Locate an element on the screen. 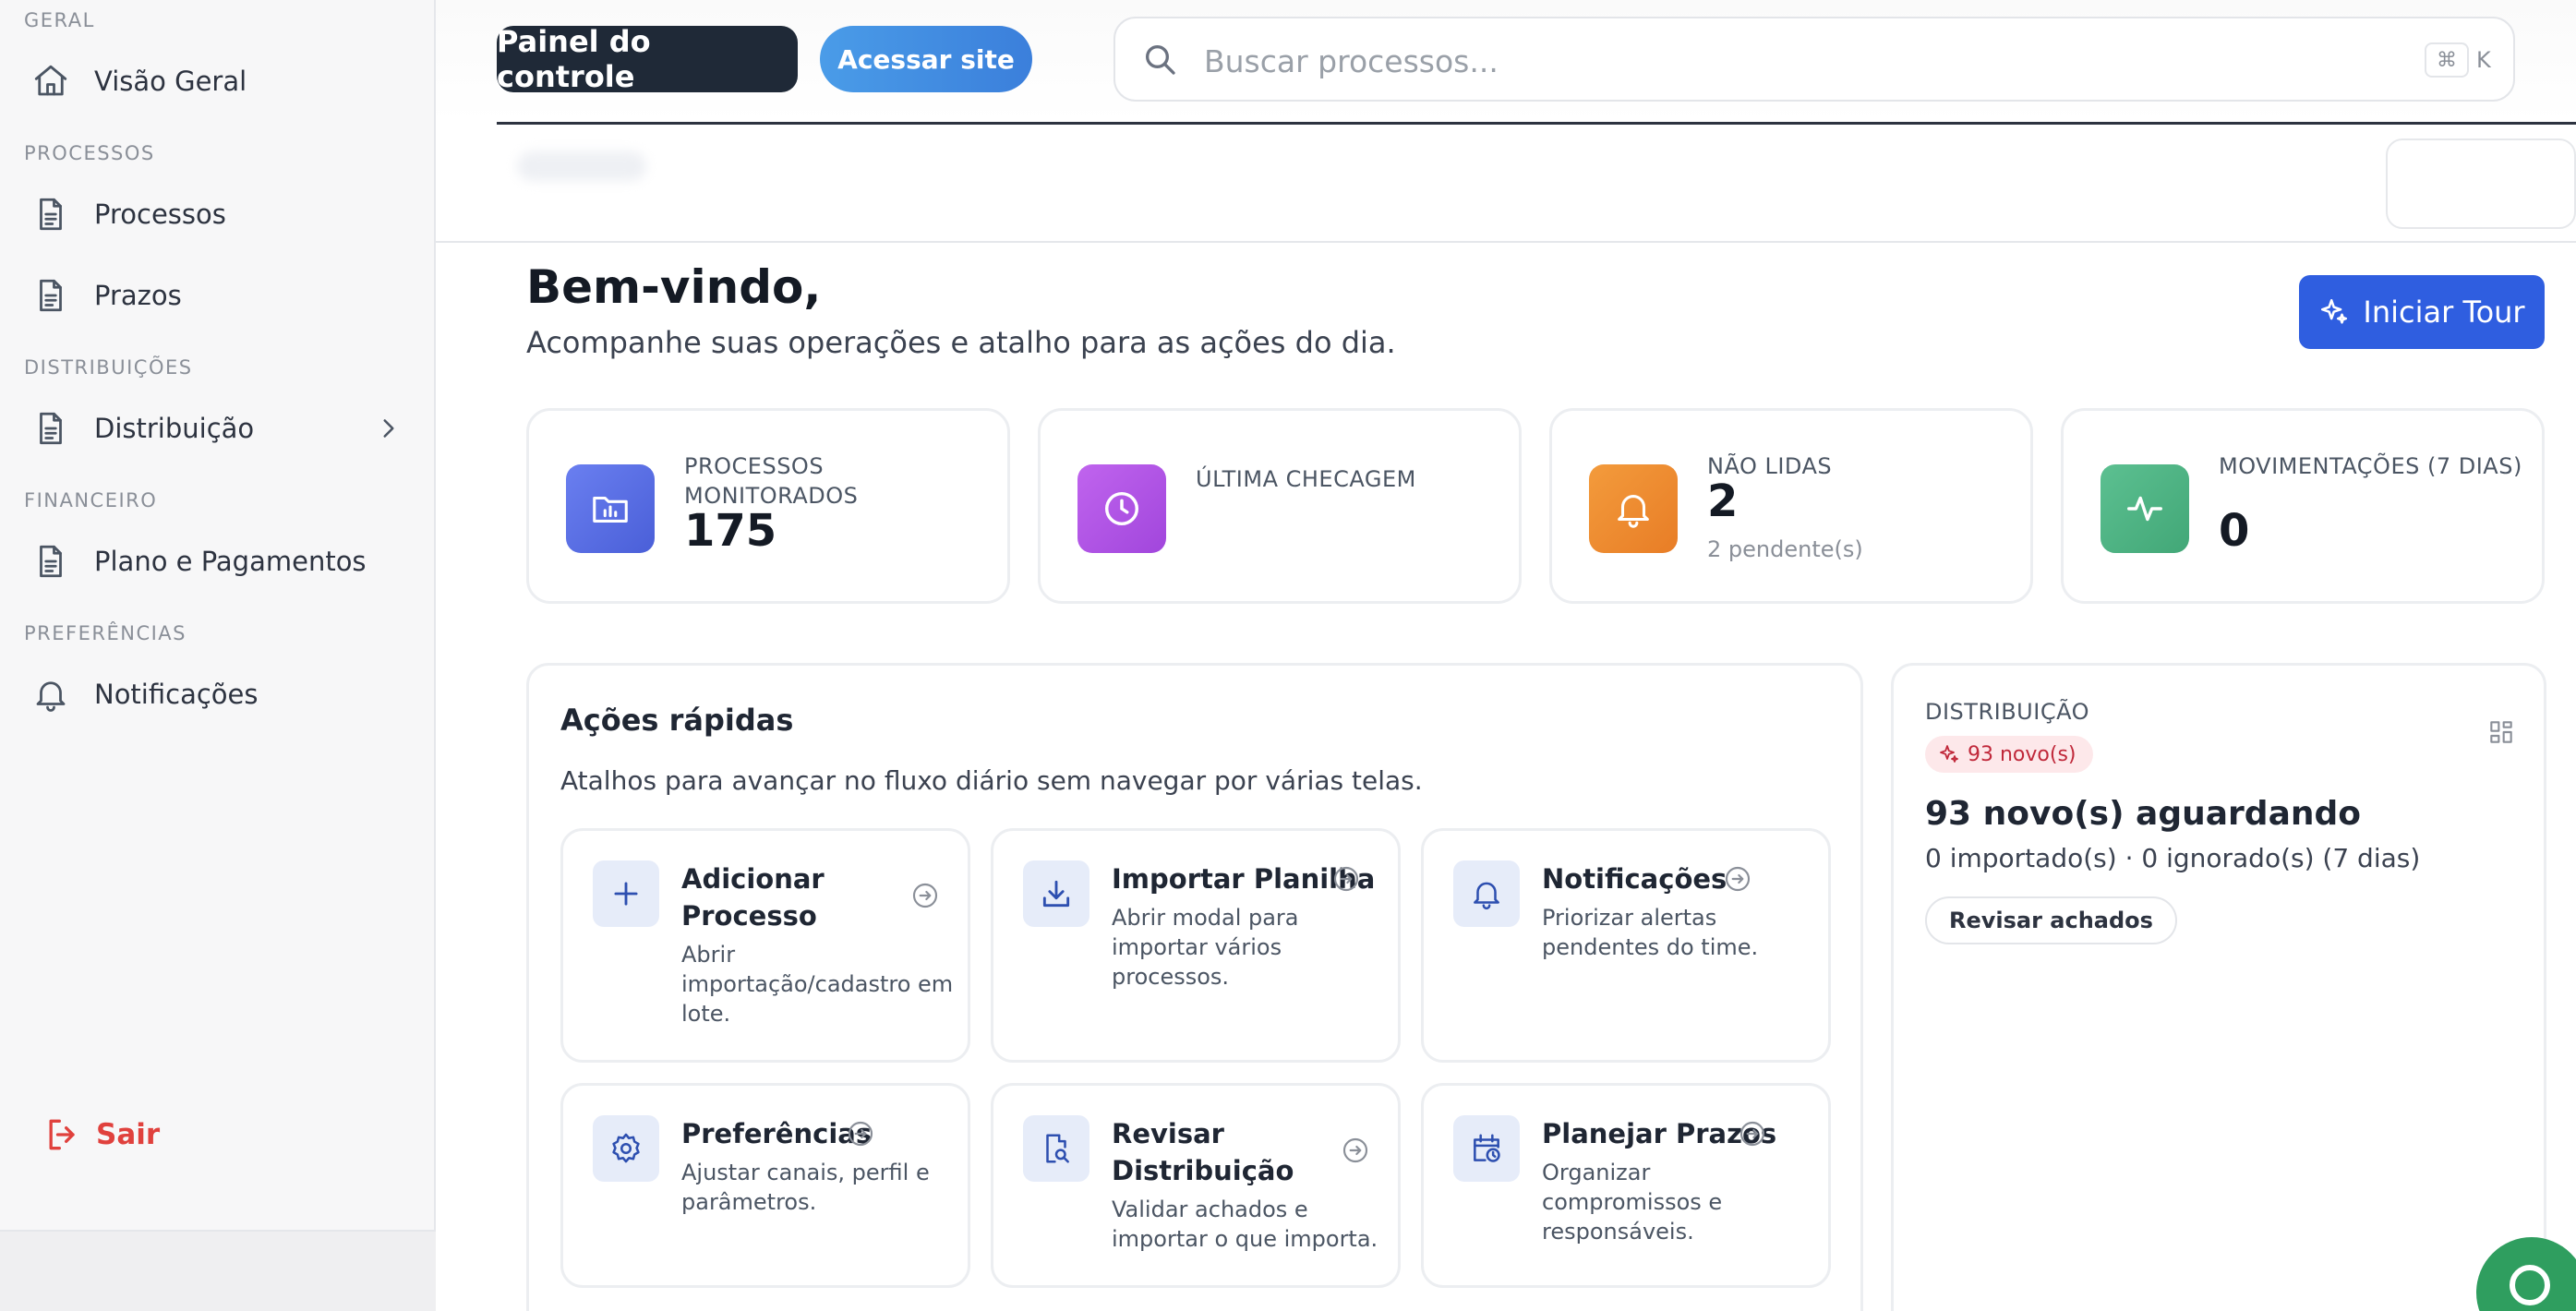 This screenshot has width=2576, height=1311. stat-card-processos: PROCESSOS MONITORADOS 175 is located at coordinates (768, 506).